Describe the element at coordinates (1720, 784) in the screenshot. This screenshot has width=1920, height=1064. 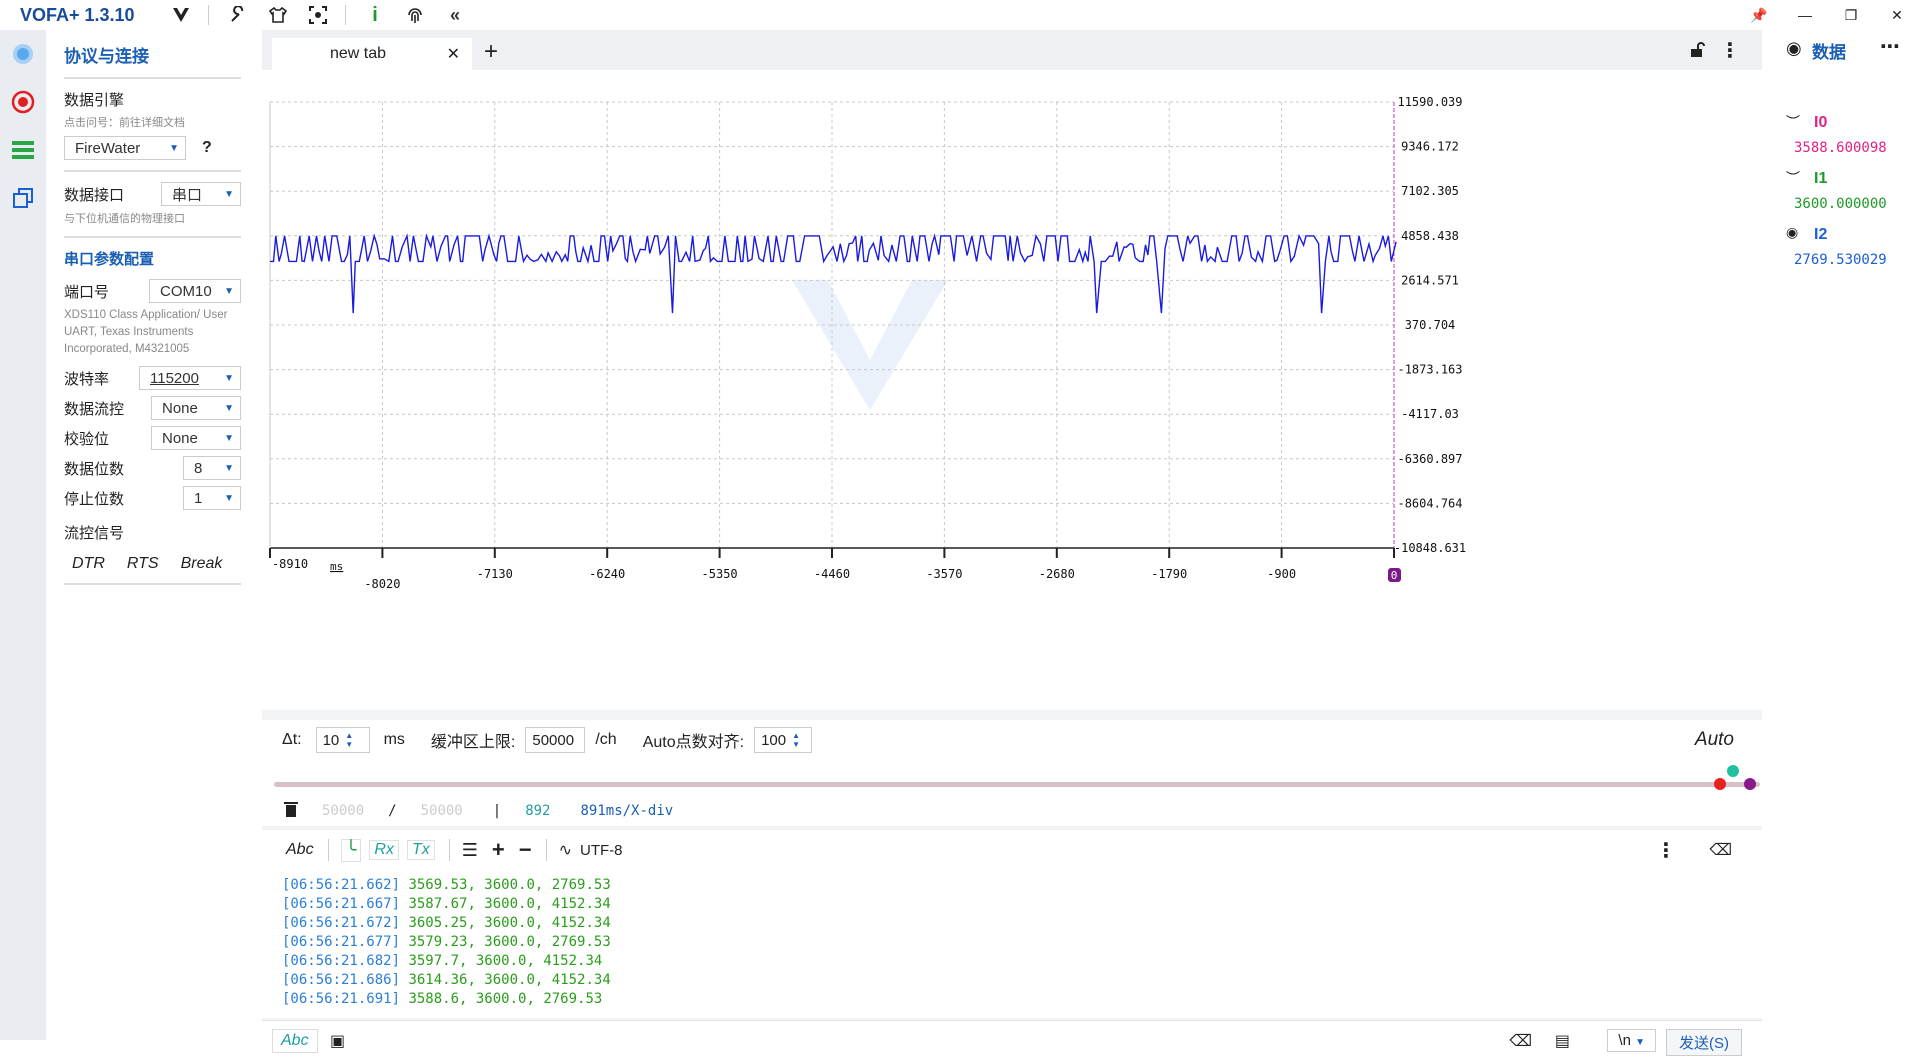
I see `slider-handle-left` at that location.